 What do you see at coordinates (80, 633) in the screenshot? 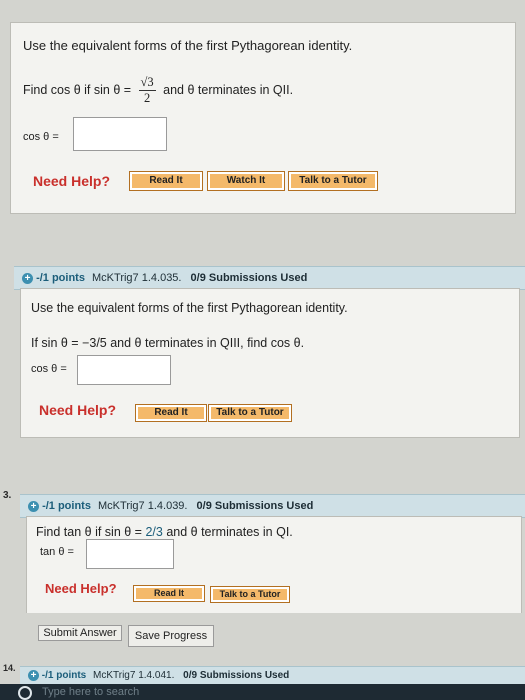
I see `submit-answer-button: Submit Answer` at bounding box center [80, 633].